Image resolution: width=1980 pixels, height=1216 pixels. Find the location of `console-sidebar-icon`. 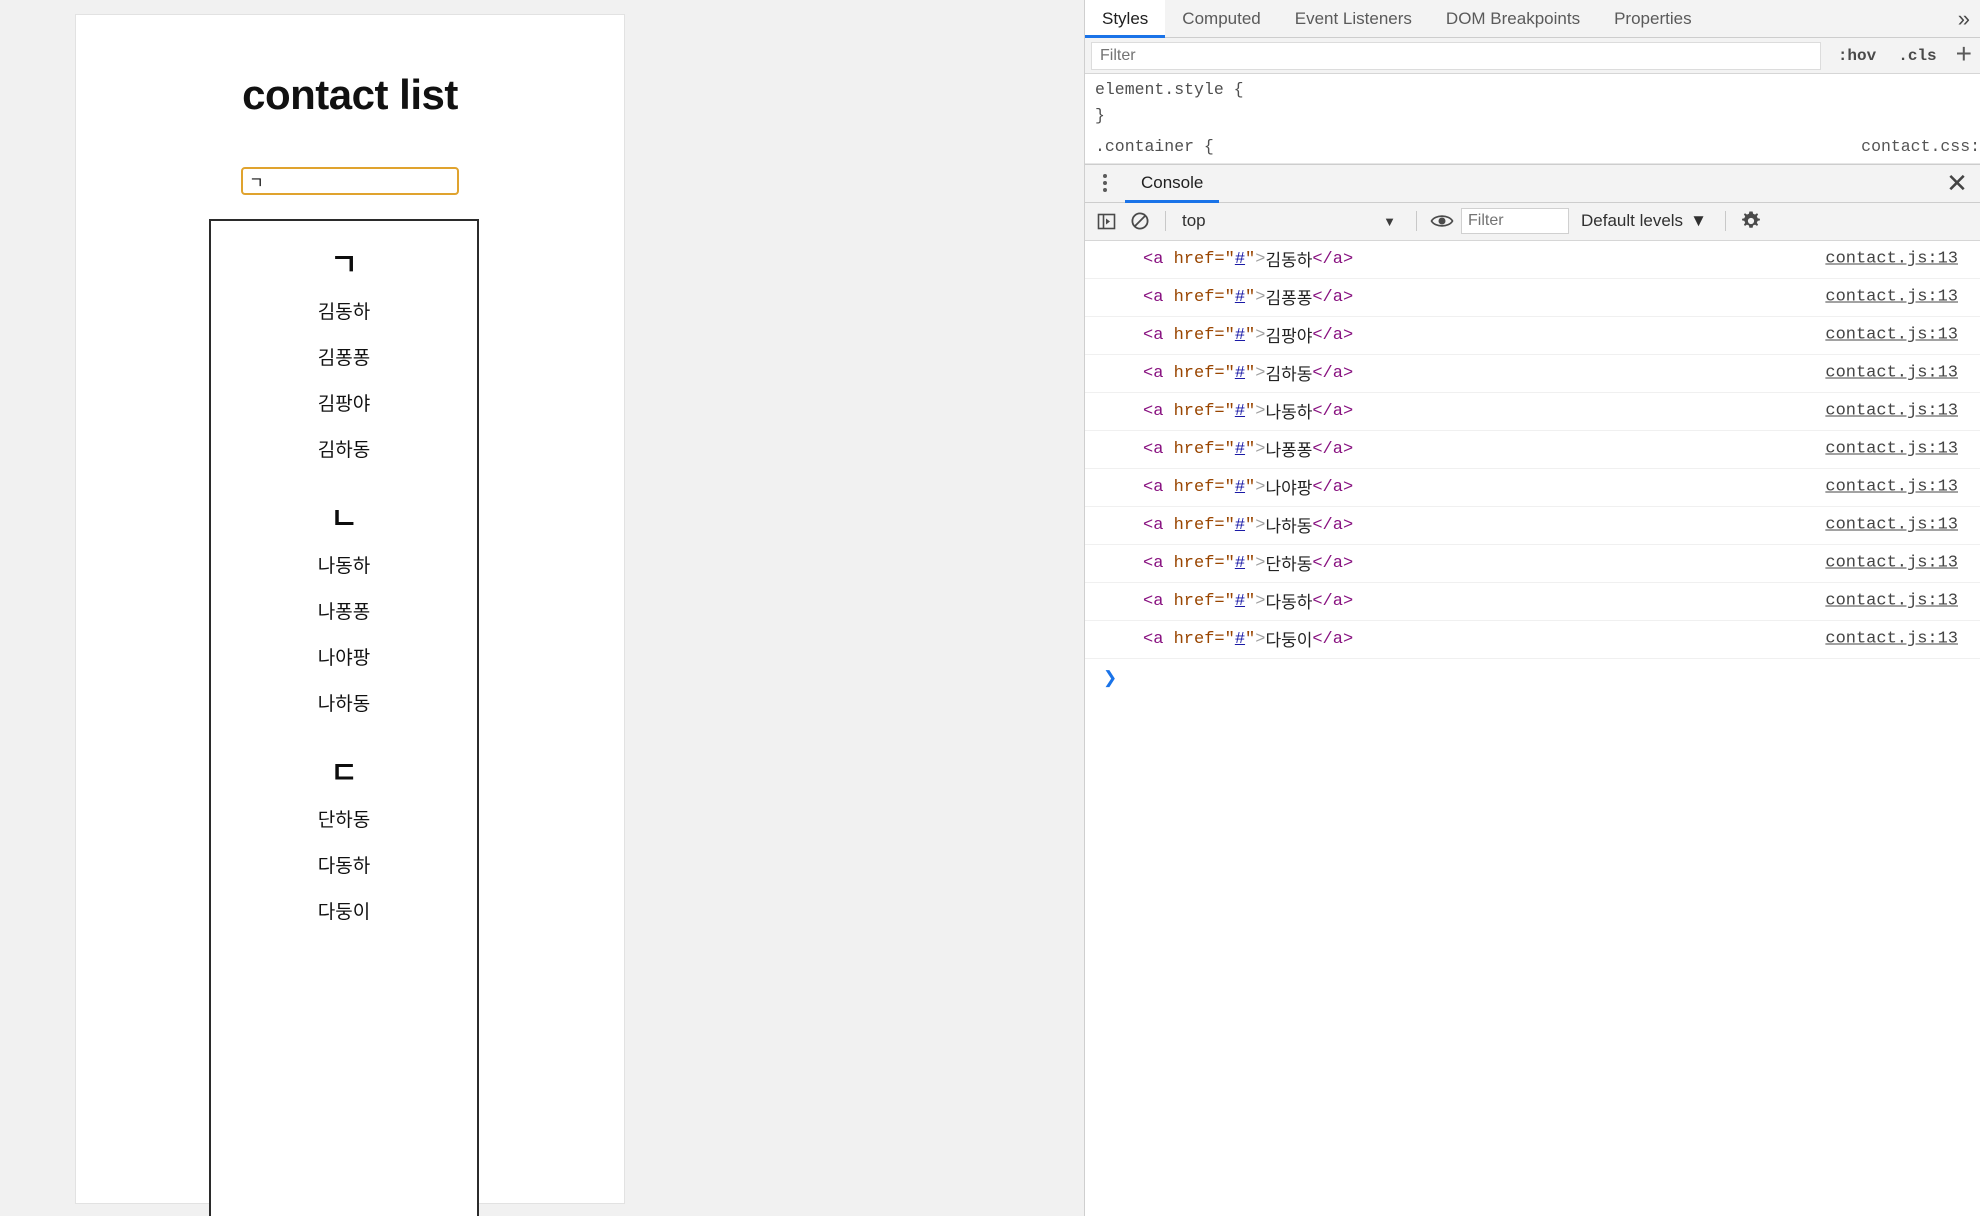

console-sidebar-icon is located at coordinates (1106, 221).